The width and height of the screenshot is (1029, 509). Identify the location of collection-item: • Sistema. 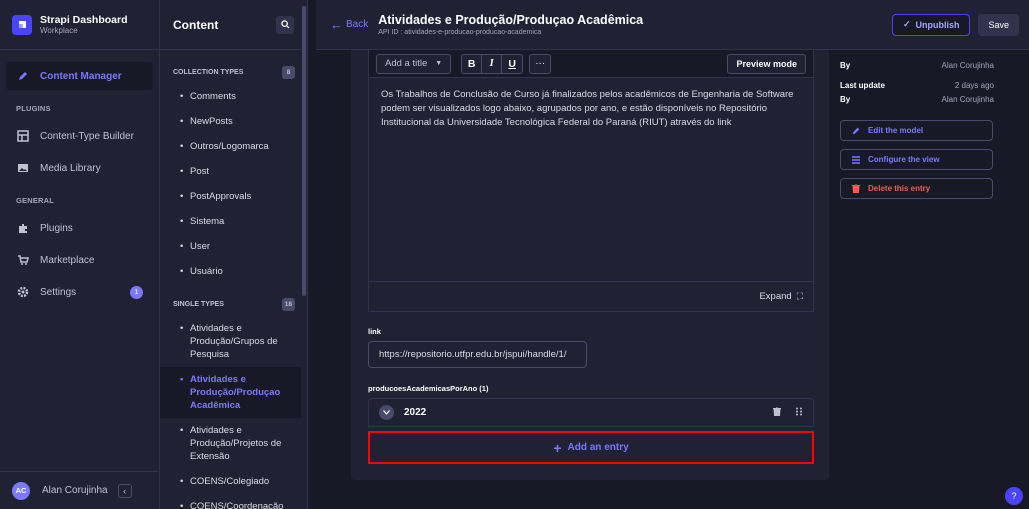
(233, 221).